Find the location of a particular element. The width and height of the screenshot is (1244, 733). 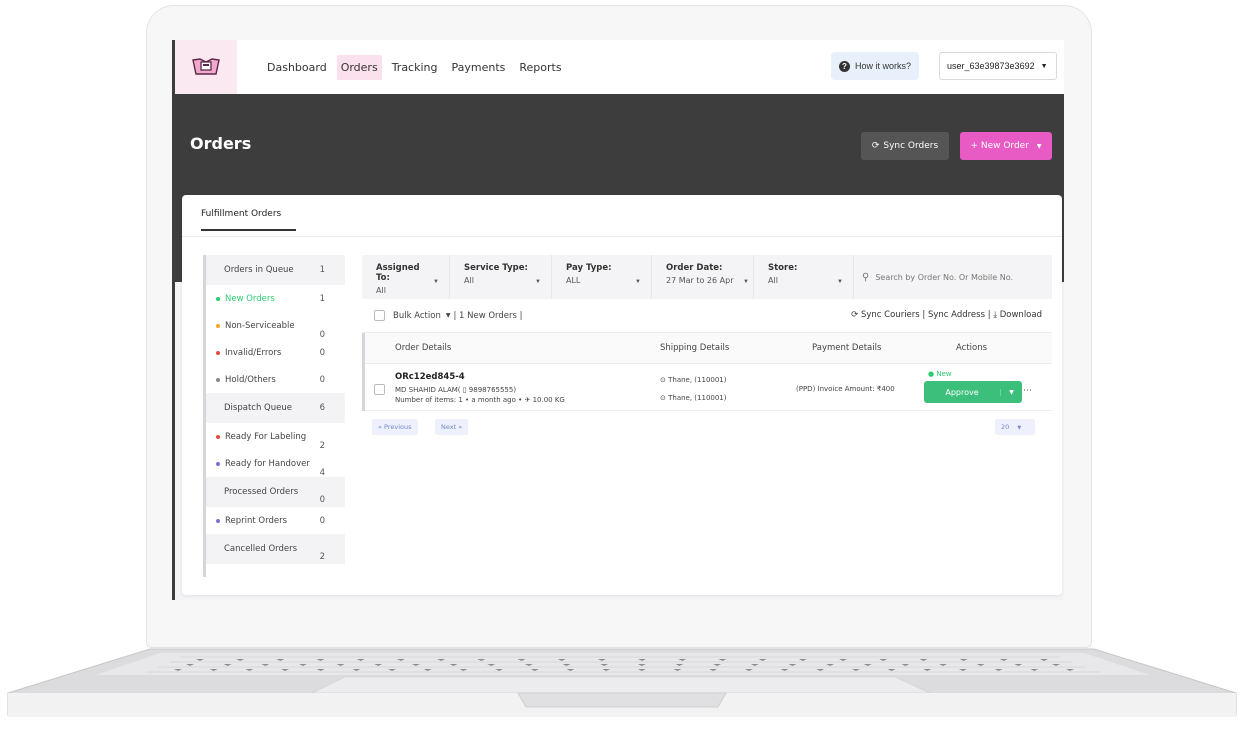

sync-orders-button: ⟳ Sync Orders is located at coordinates (905, 146).